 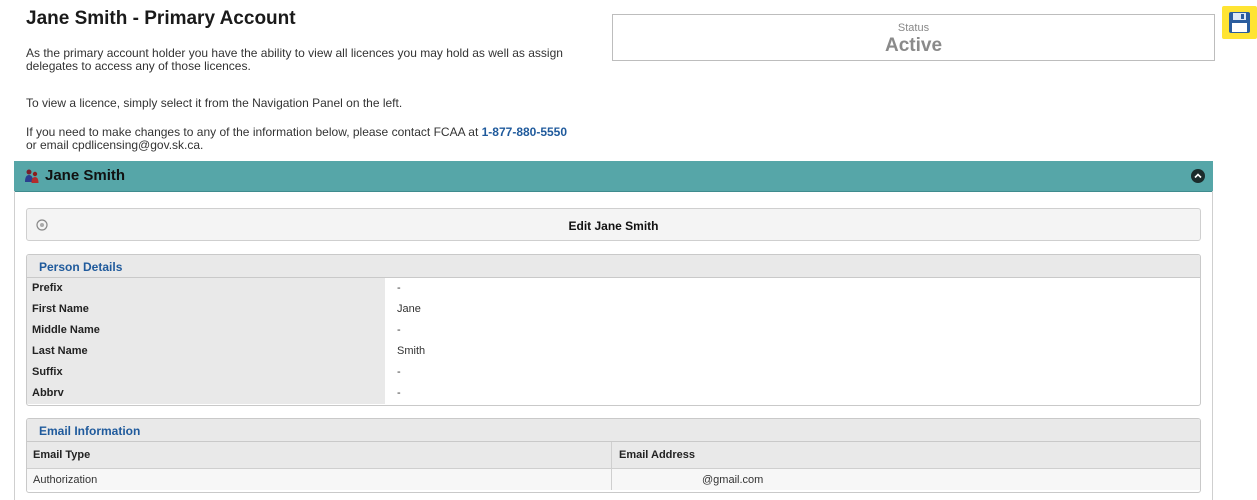 I want to click on phone-link: 1-877-880-5550, so click(x=524, y=132).